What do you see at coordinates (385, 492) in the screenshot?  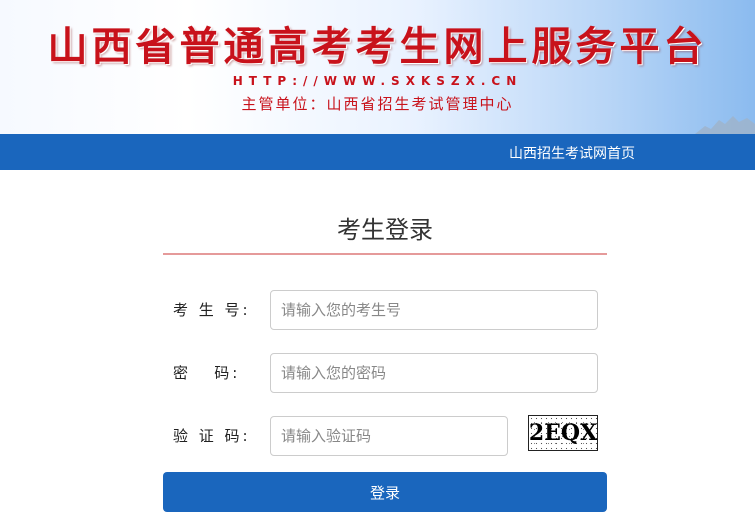 I see `login-button: 登录` at bounding box center [385, 492].